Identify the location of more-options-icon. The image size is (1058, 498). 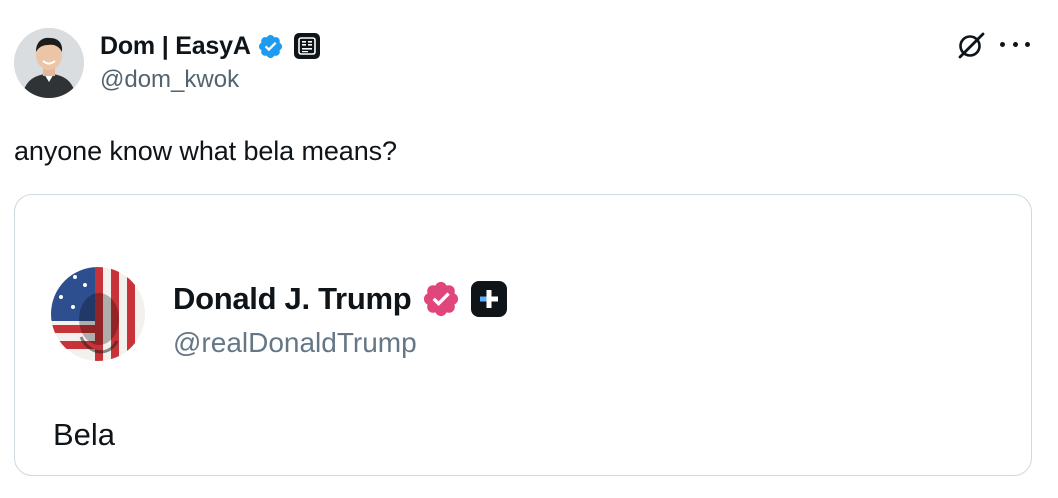
(1015, 44).